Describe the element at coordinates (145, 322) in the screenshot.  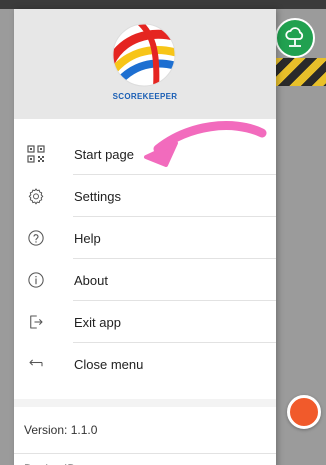
I see `menu-item-exit-app: Exit app` at that location.